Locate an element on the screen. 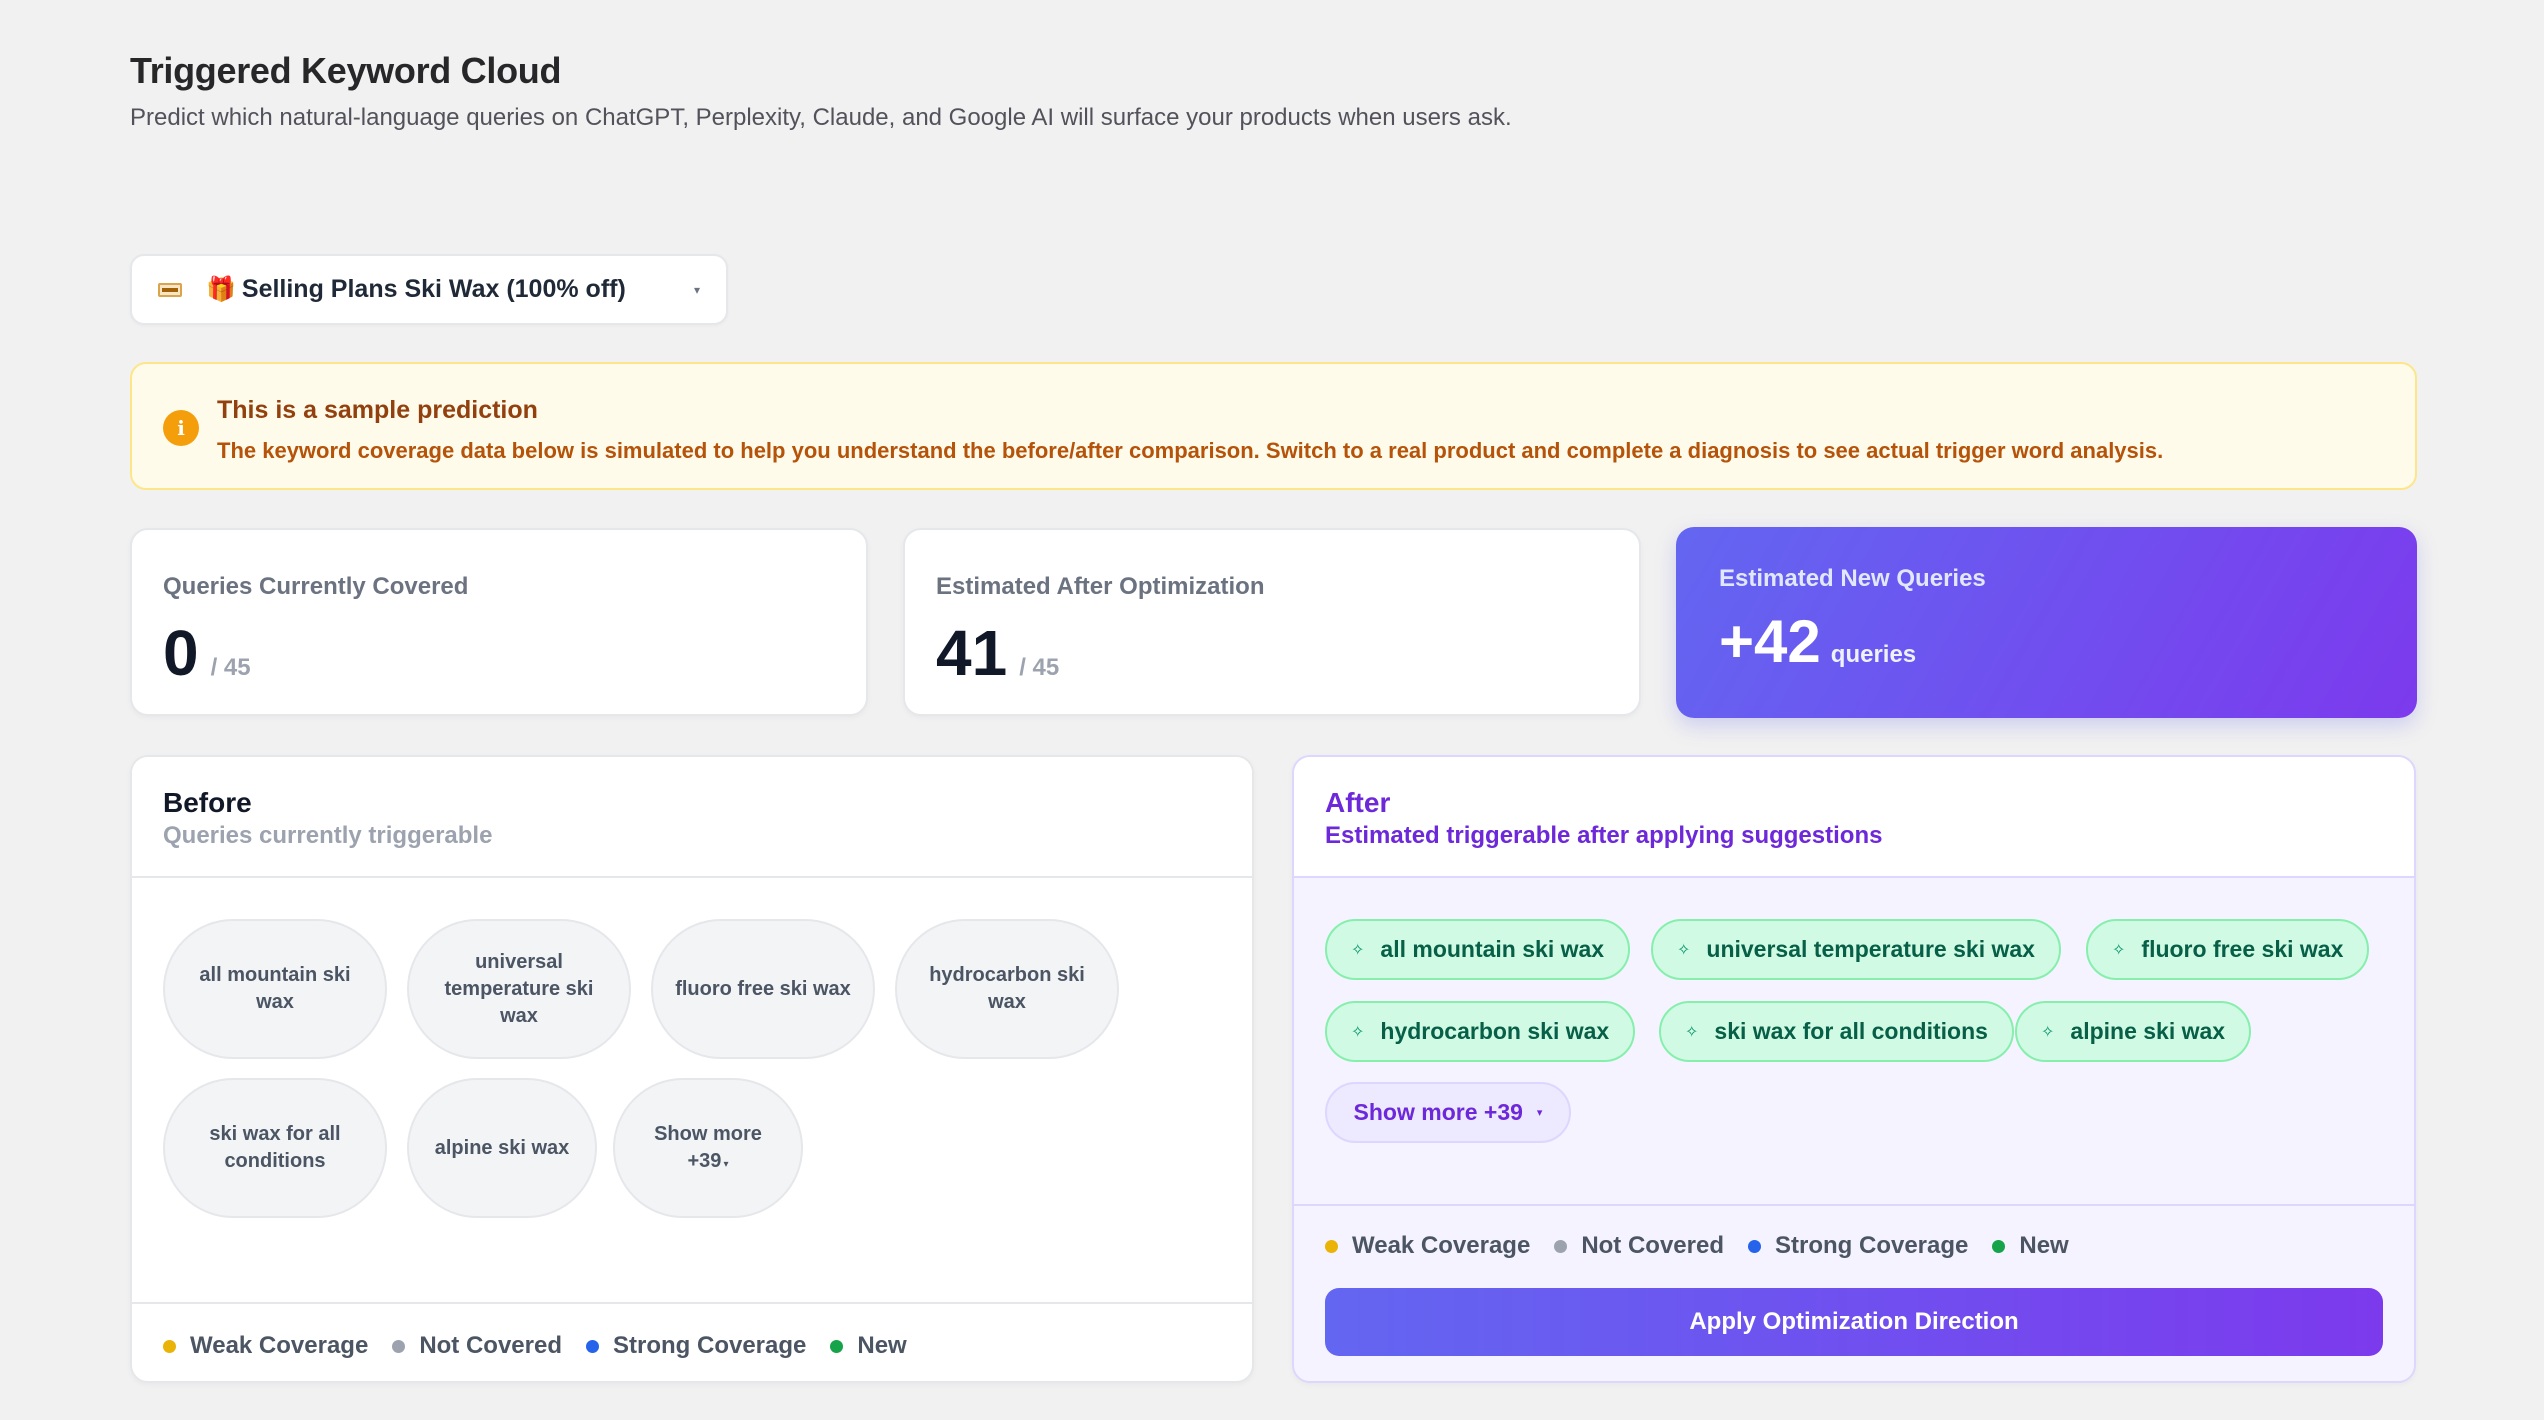 Image resolution: width=2544 pixels, height=1420 pixels. keyword-chip: ✧ ski wax for all conditions is located at coordinates (1836, 1031).